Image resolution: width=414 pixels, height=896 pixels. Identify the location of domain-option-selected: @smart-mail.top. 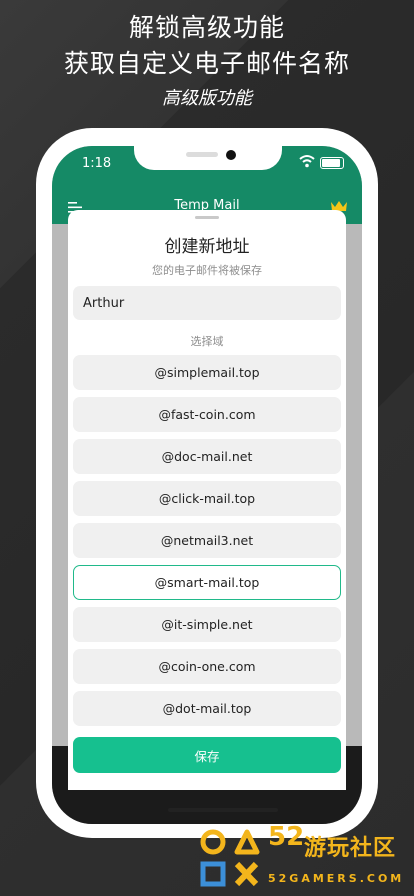
(207, 582).